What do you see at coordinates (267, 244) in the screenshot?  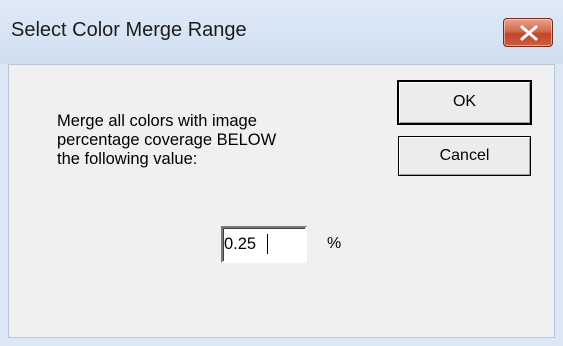 I see `text-cursor` at bounding box center [267, 244].